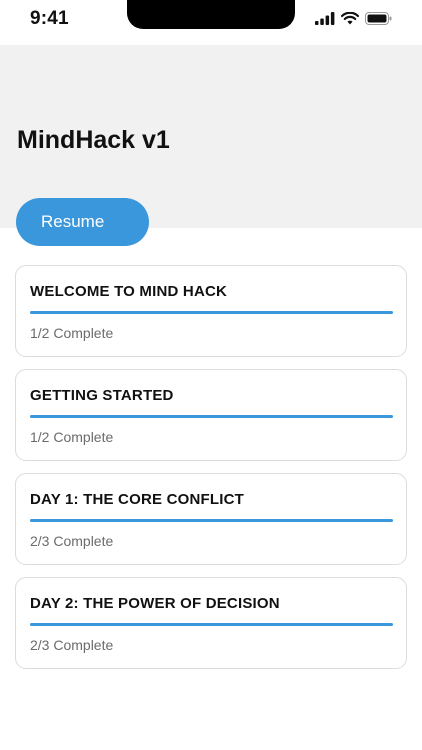  What do you see at coordinates (82, 222) in the screenshot?
I see `resume-button: Resume` at bounding box center [82, 222].